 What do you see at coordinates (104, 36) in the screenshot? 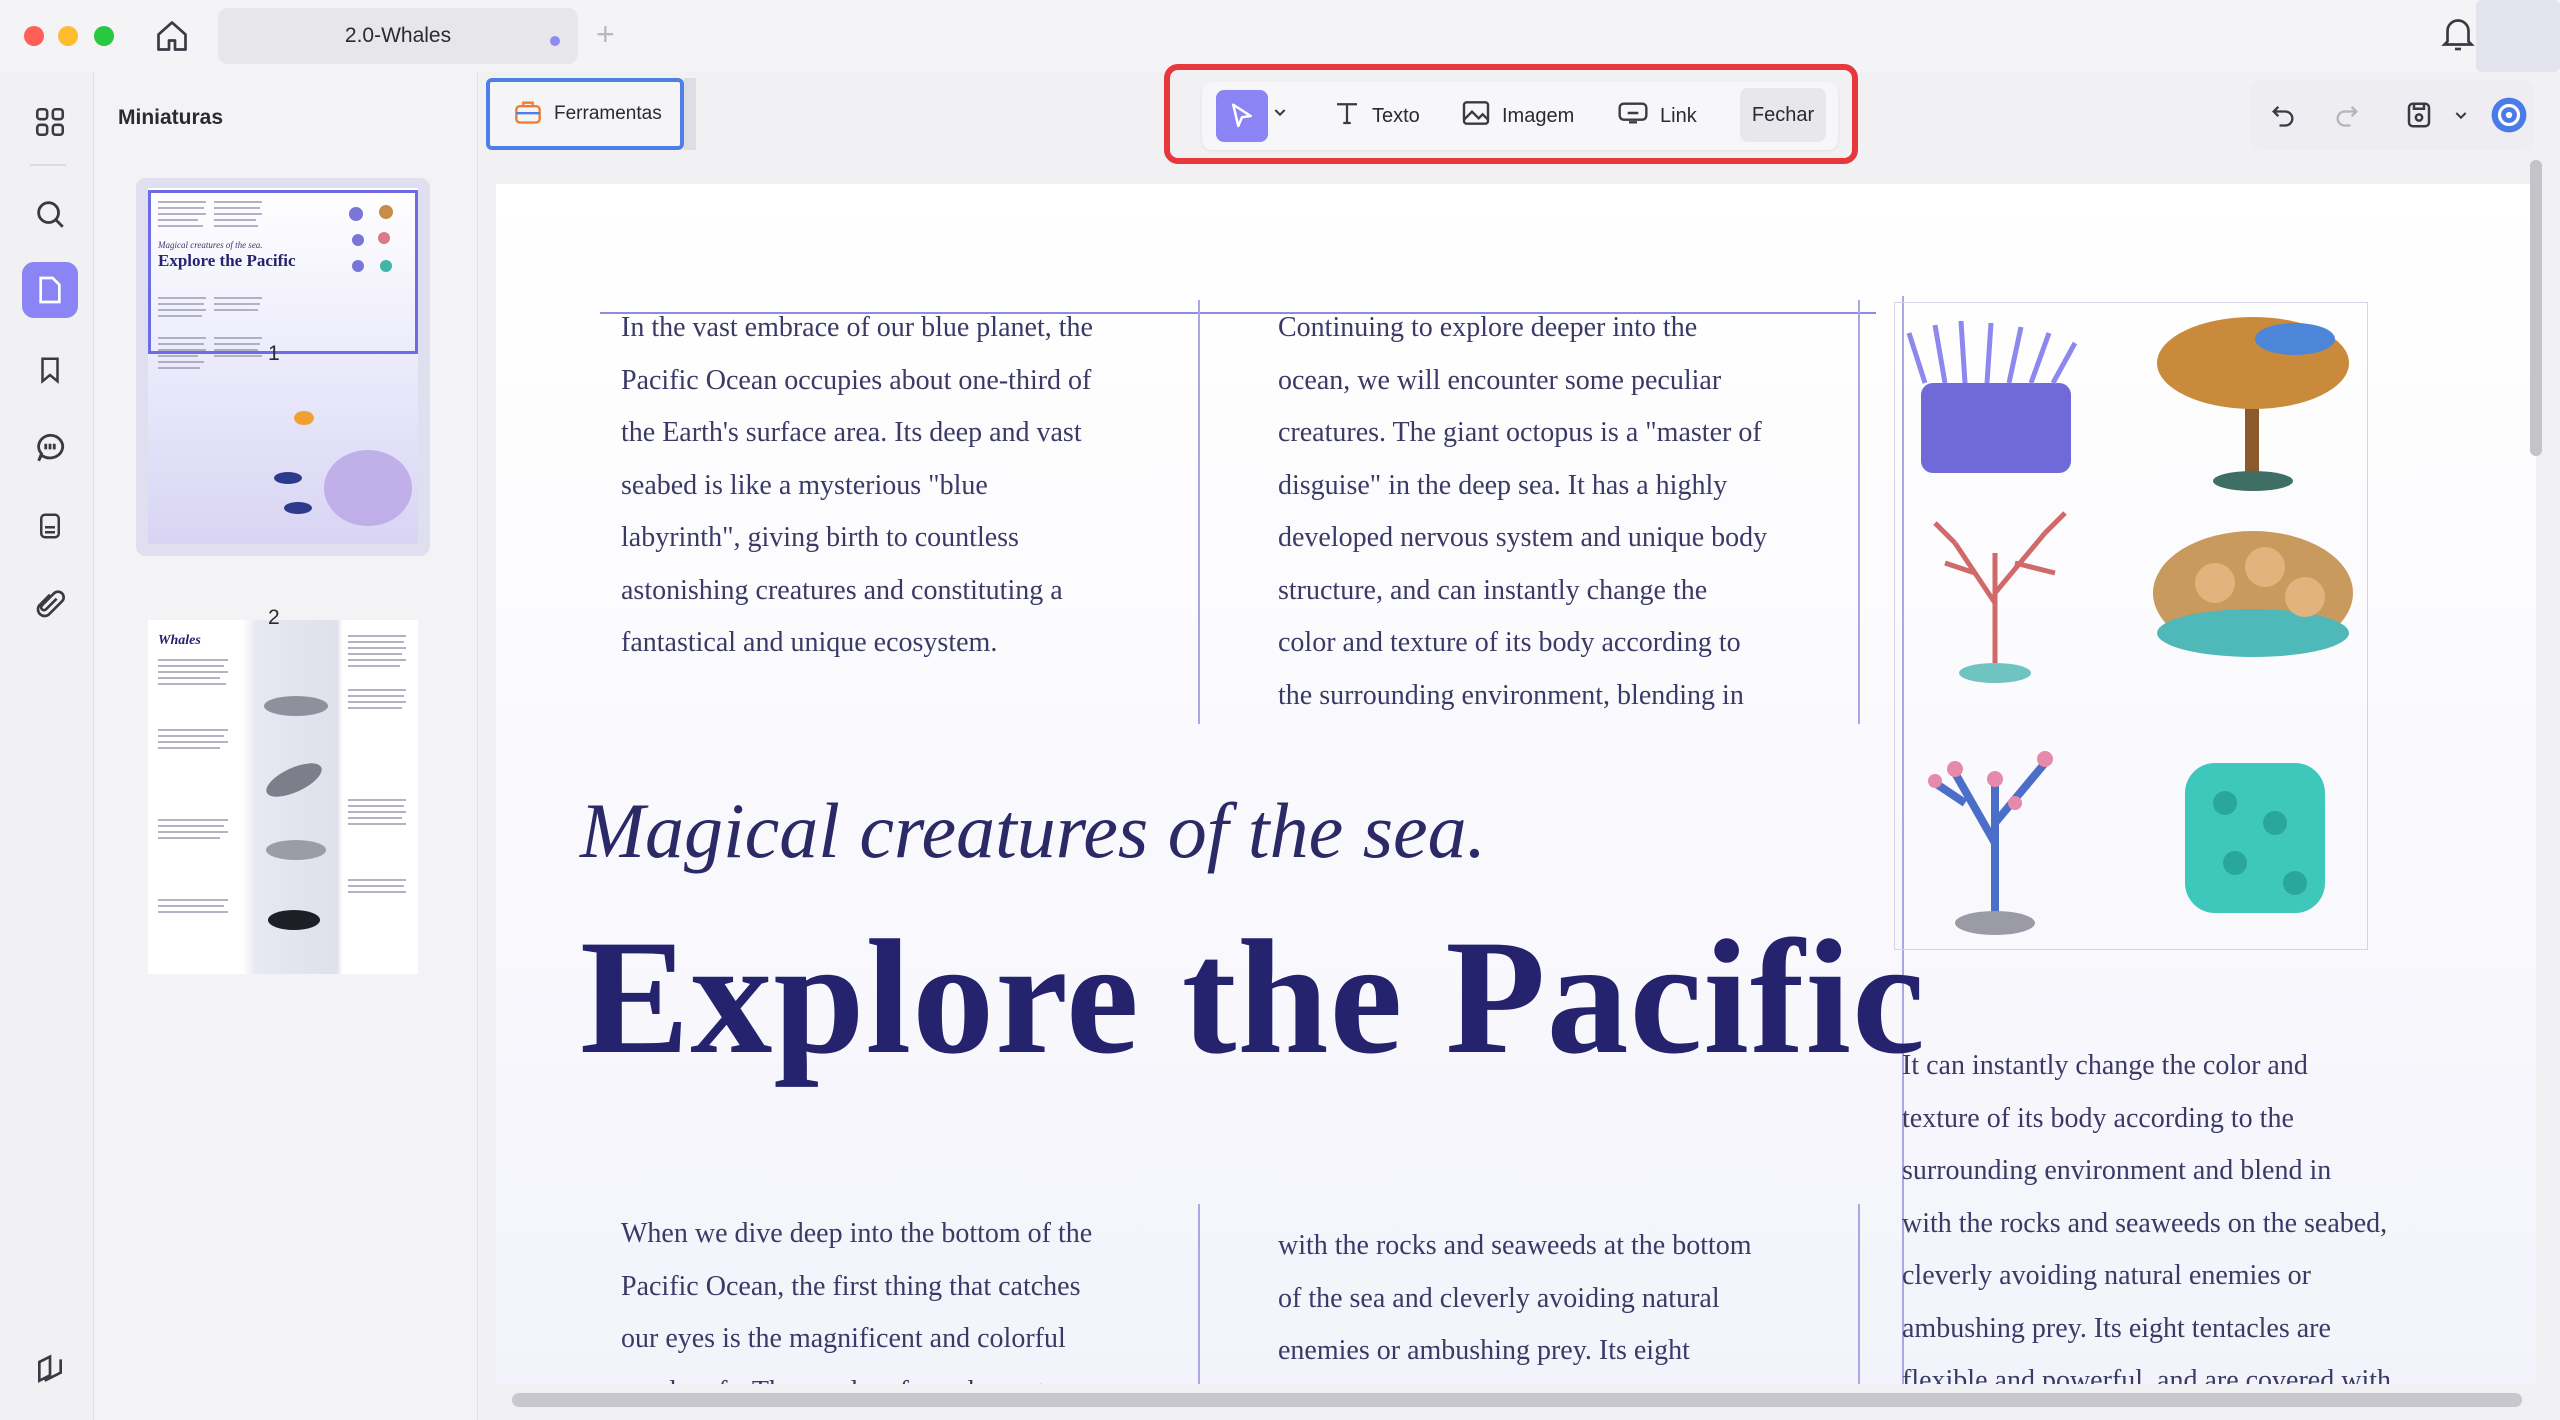
I see `zoom-window-button` at bounding box center [104, 36].